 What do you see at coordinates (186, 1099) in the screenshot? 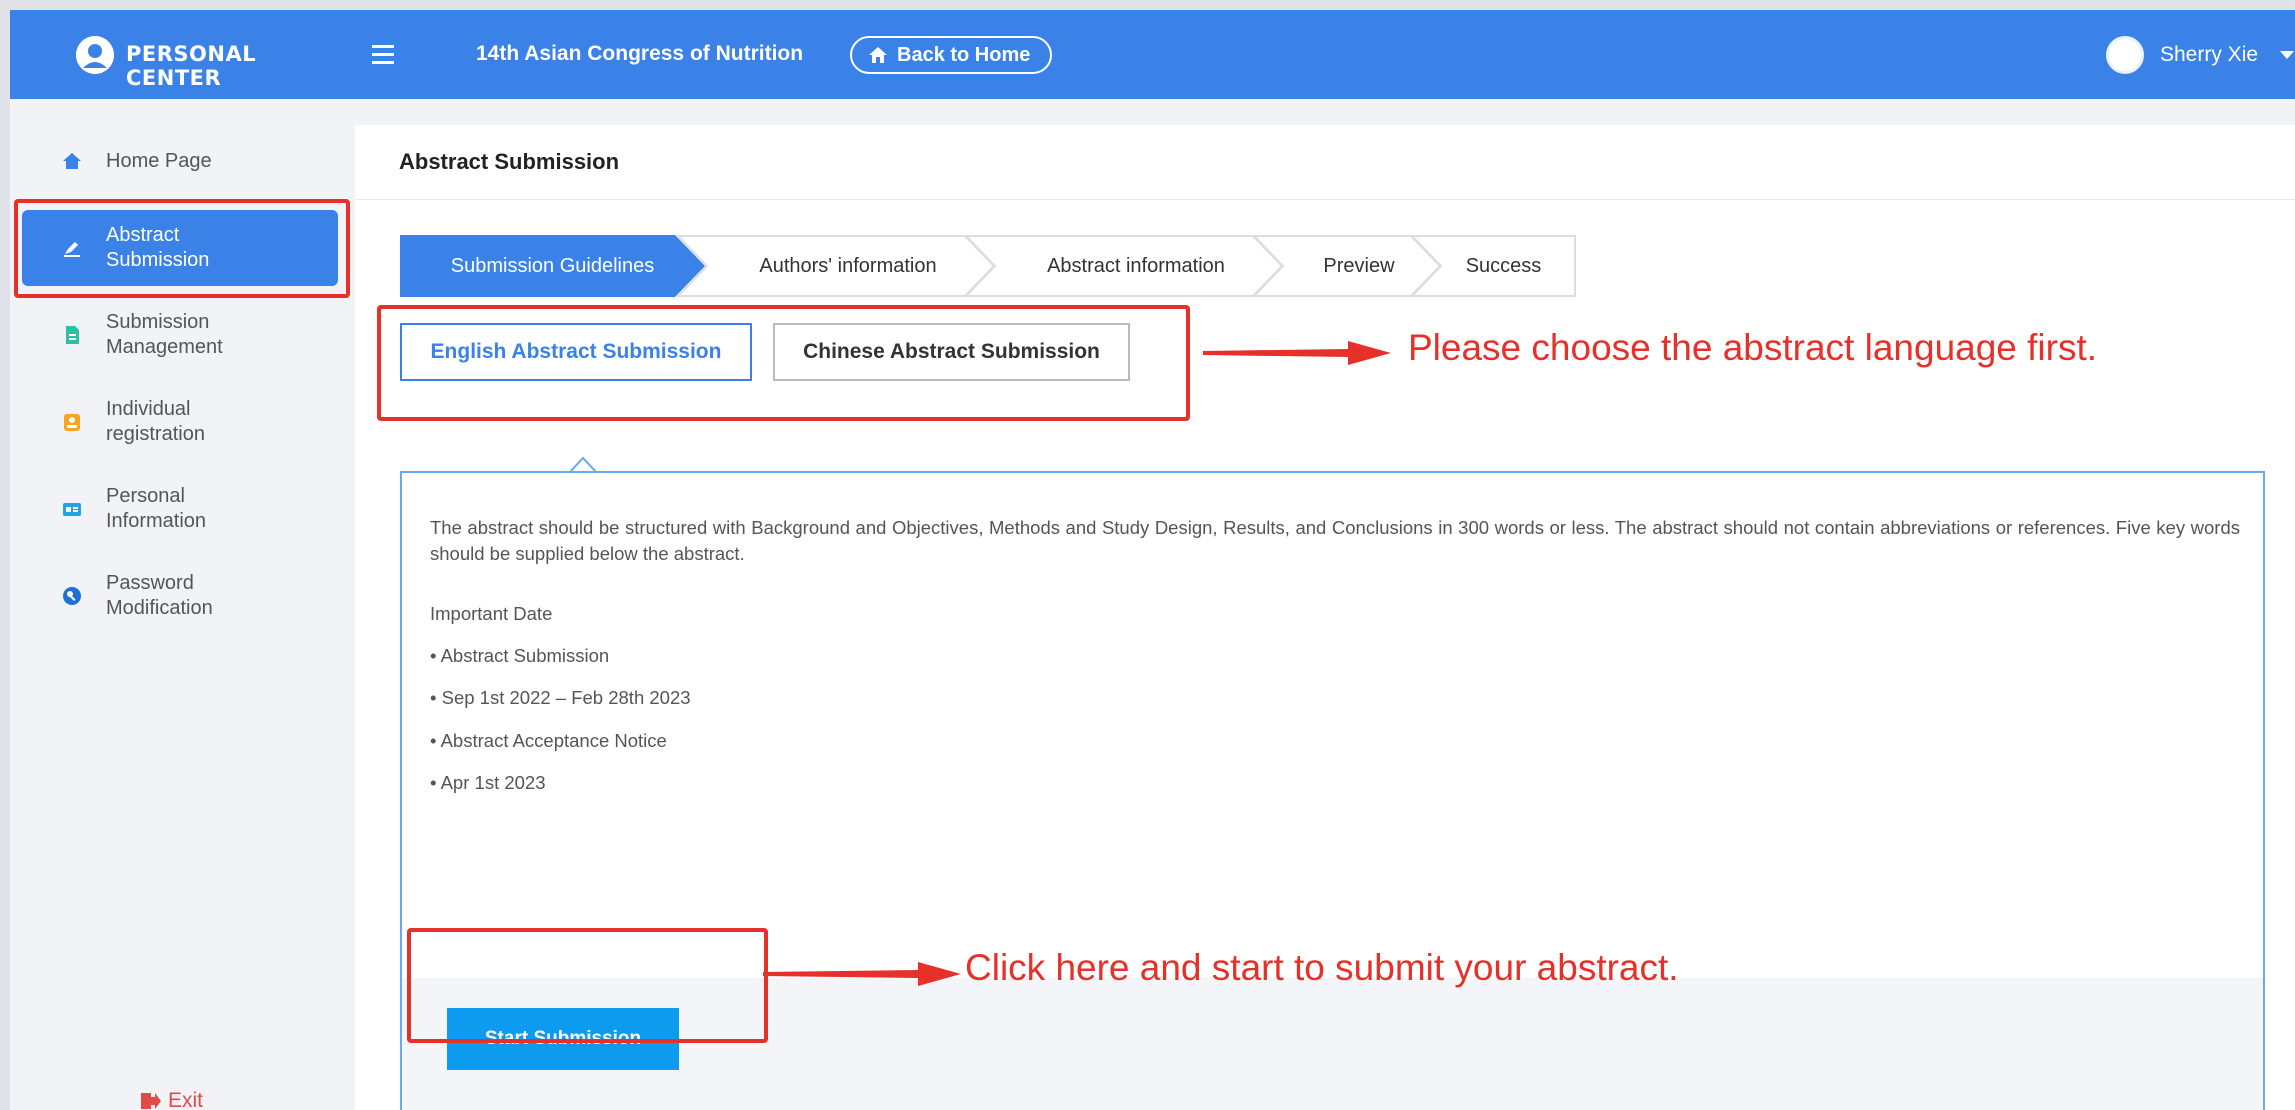
I see `exit-label: Exit` at bounding box center [186, 1099].